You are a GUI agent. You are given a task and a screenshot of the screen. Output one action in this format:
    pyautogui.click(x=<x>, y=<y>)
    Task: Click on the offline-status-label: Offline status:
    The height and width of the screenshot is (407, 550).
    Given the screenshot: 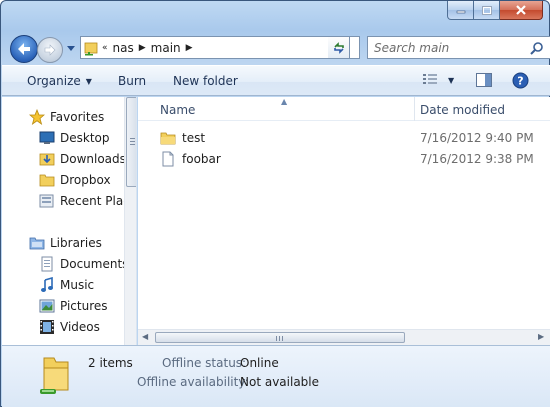 What is the action you would take?
    pyautogui.click(x=204, y=363)
    